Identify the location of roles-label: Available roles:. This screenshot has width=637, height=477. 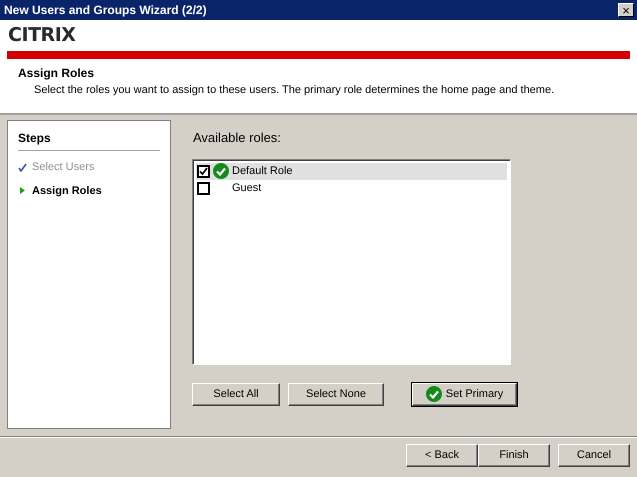
(237, 138).